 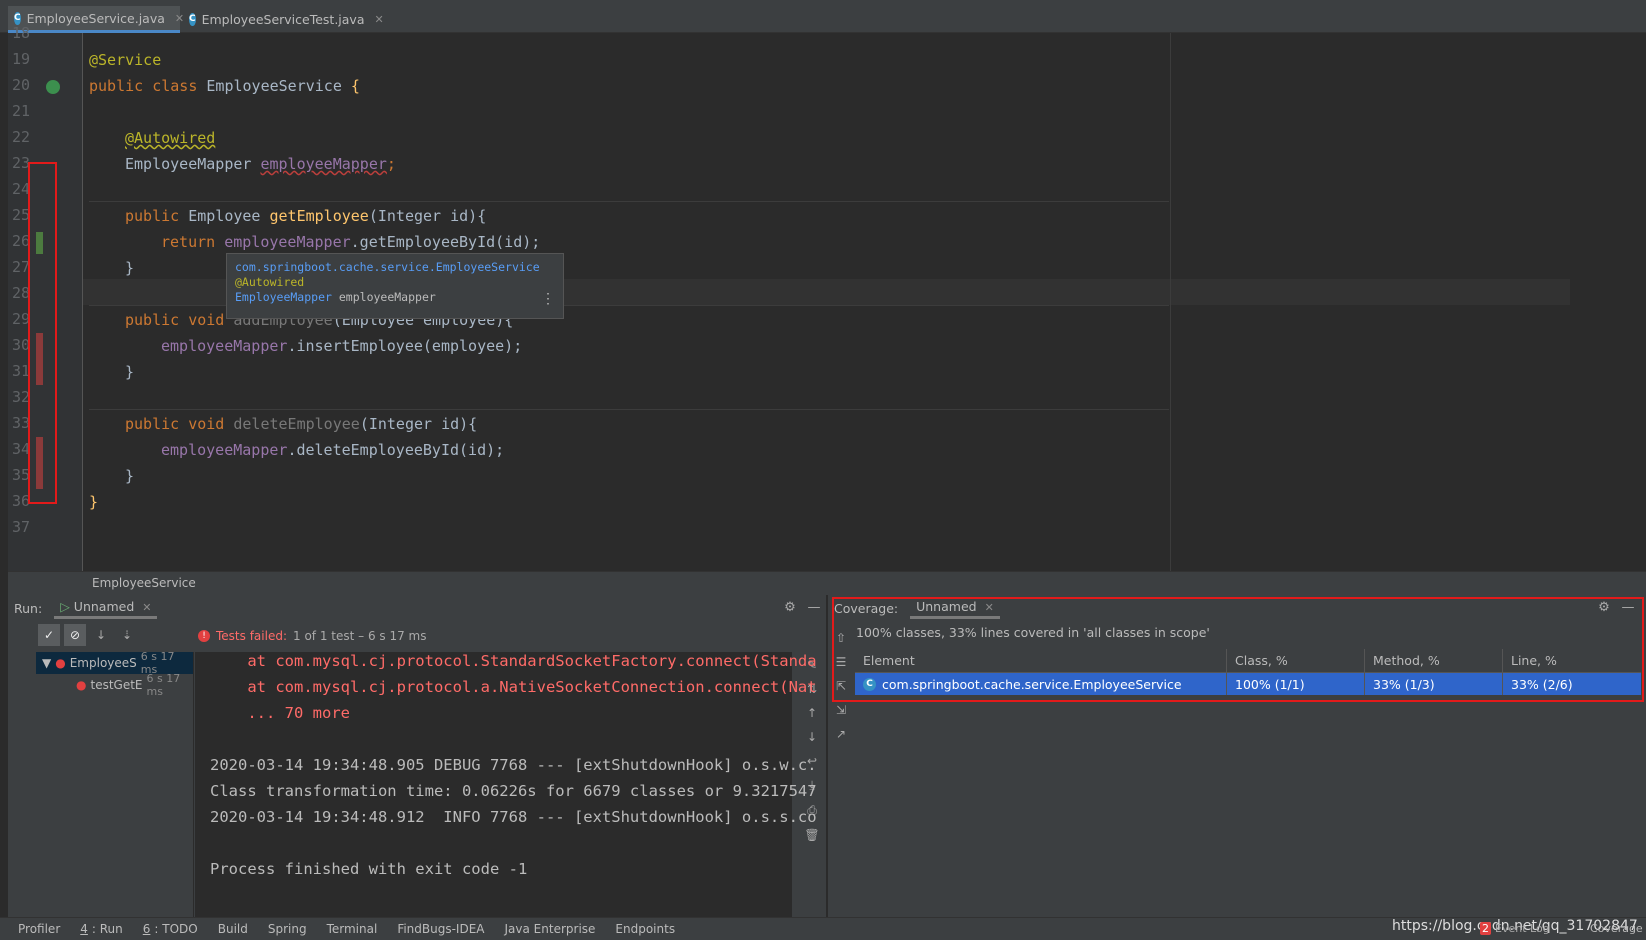 I want to click on tab-employee-service-test: C EmployeeServiceTest.java ✕, so click(x=283, y=19).